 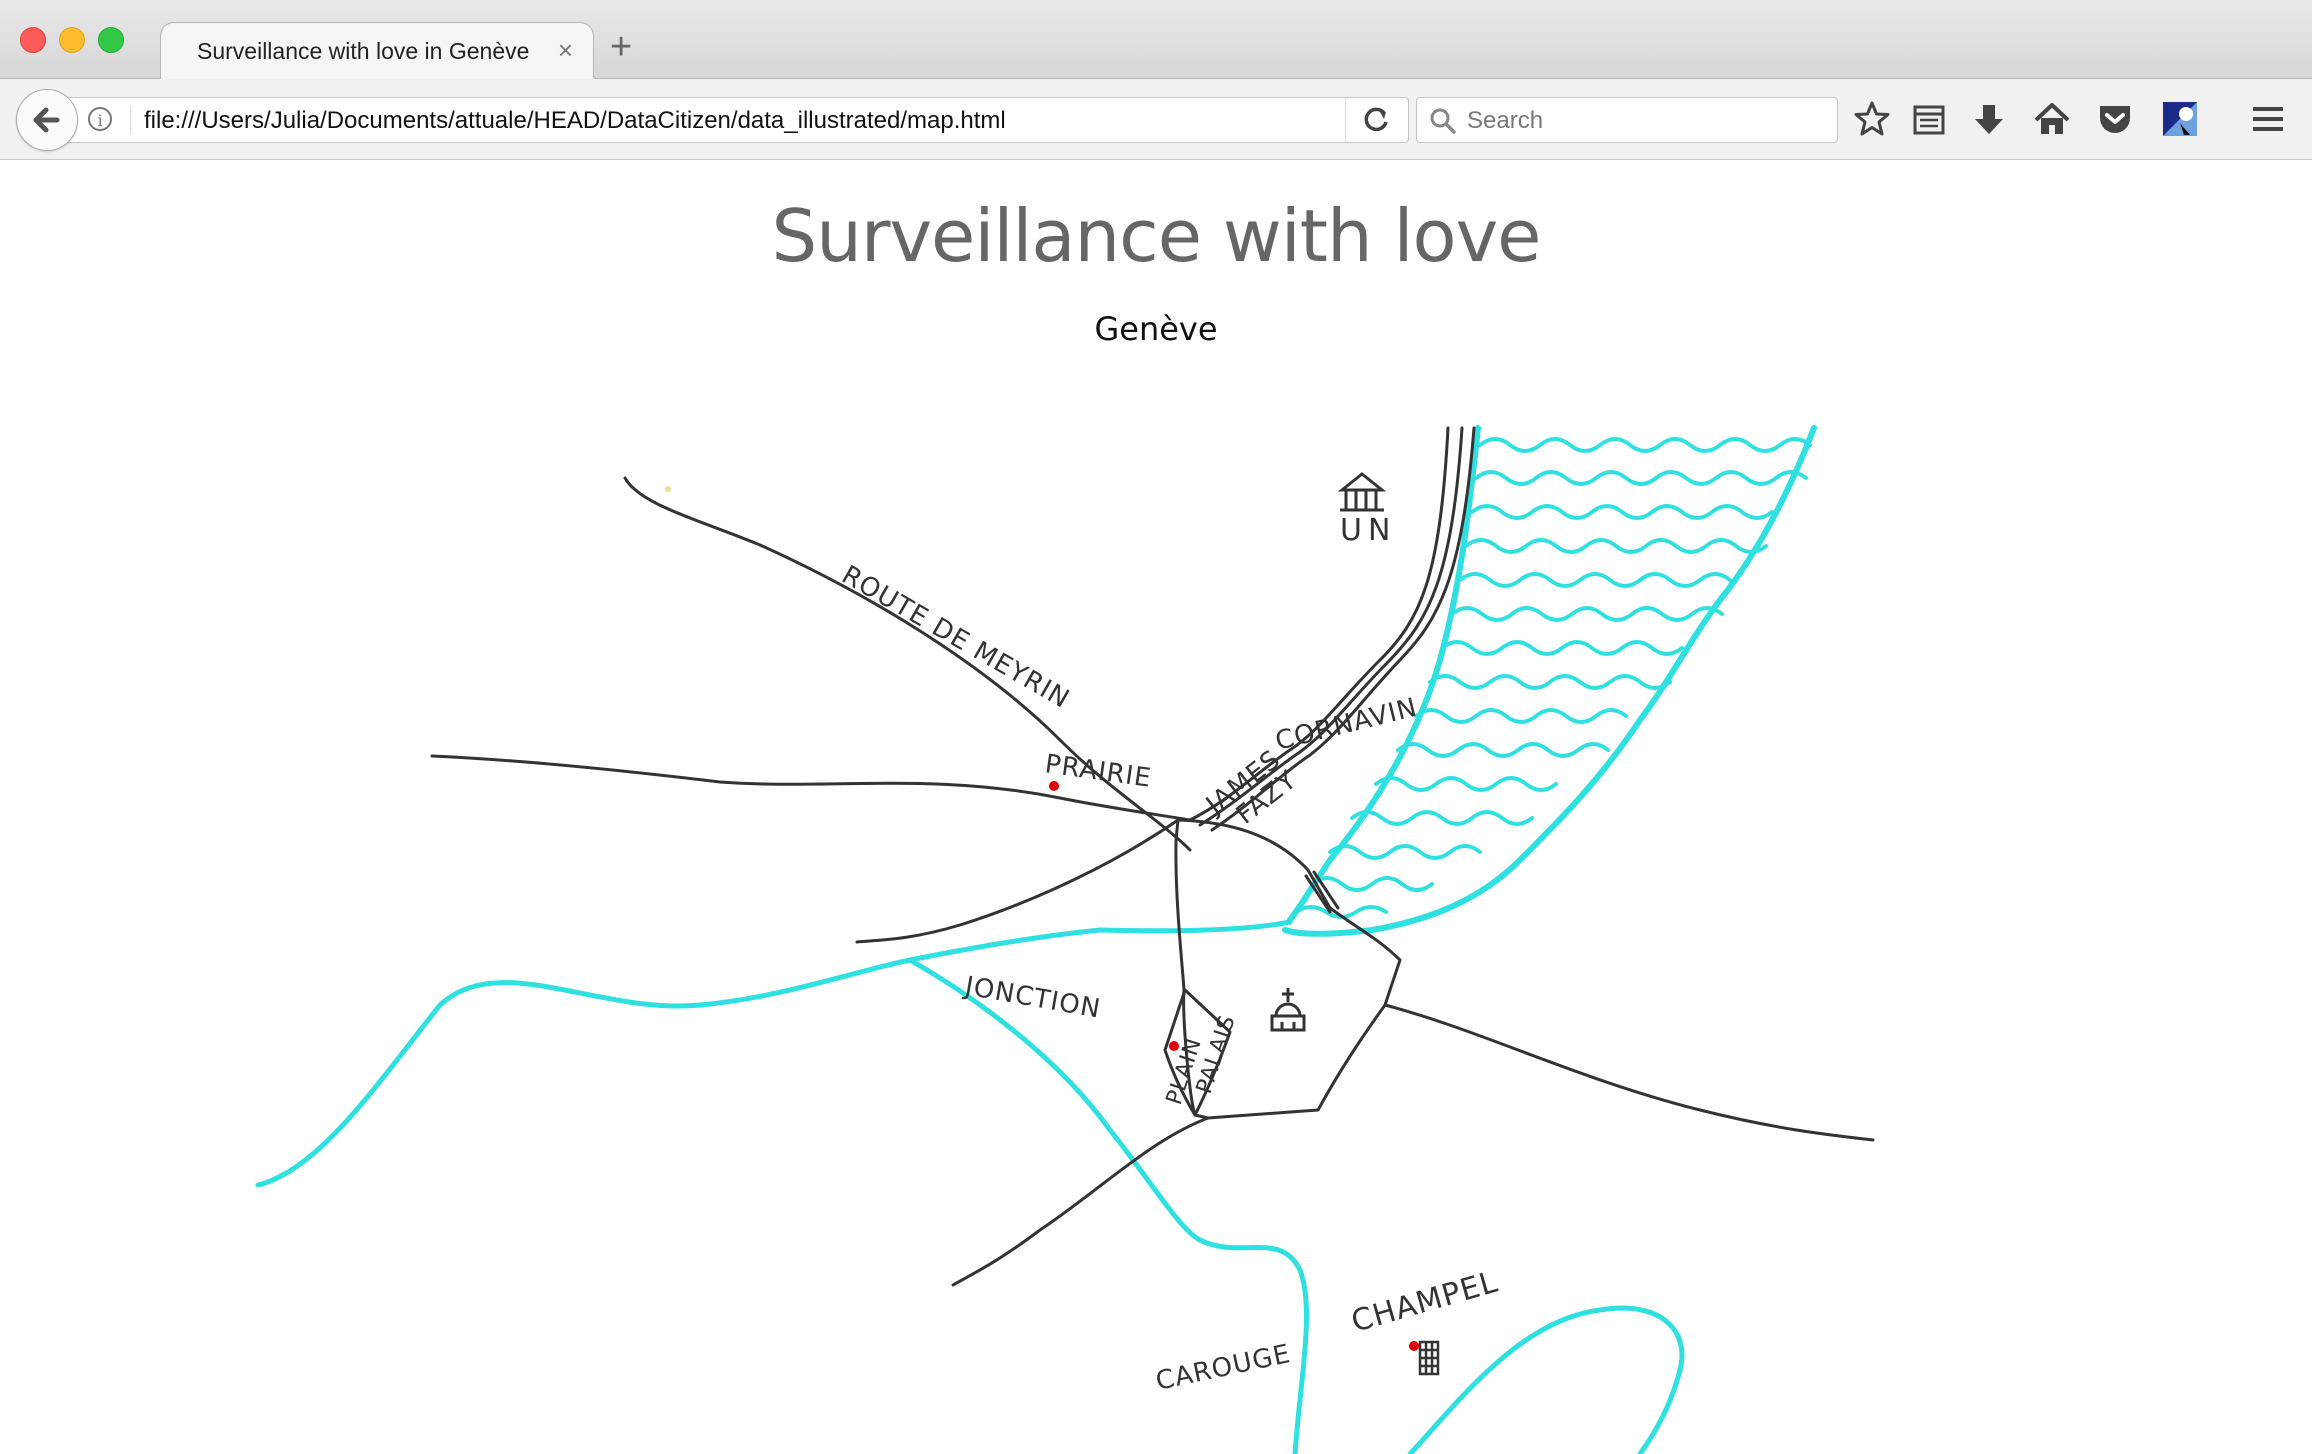 What do you see at coordinates (111, 40) in the screenshot?
I see `maximize-window-button` at bounding box center [111, 40].